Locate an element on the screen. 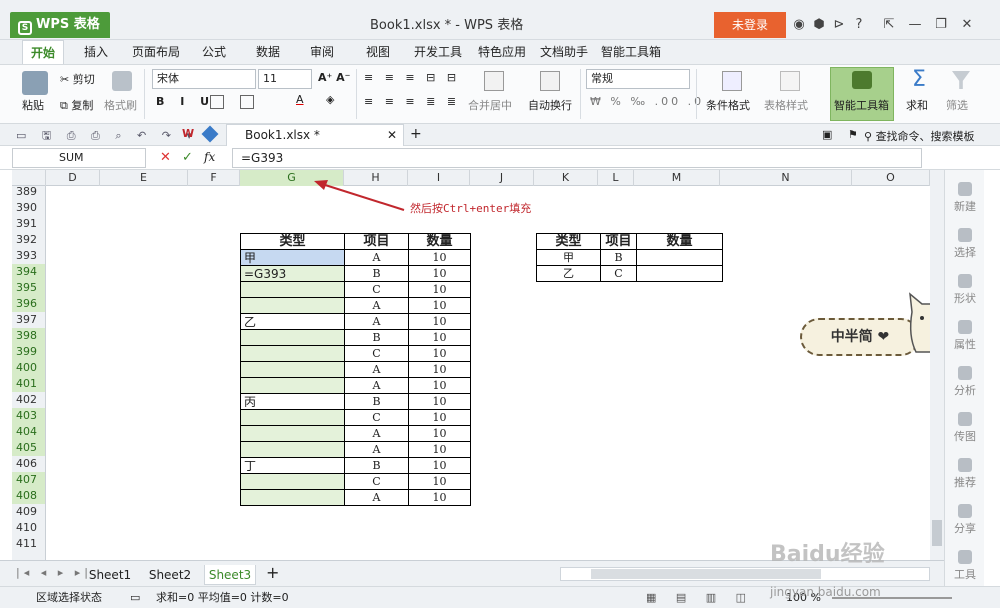  header-type: 类型 is located at coordinates (568, 241).